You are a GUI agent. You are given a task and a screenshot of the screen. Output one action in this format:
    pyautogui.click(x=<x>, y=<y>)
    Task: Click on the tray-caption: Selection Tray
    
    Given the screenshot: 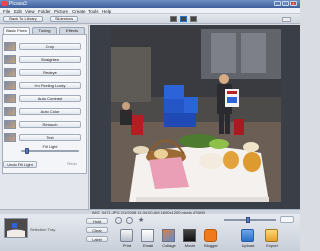 What is the action you would take?
    pyautogui.click(x=43, y=229)
    